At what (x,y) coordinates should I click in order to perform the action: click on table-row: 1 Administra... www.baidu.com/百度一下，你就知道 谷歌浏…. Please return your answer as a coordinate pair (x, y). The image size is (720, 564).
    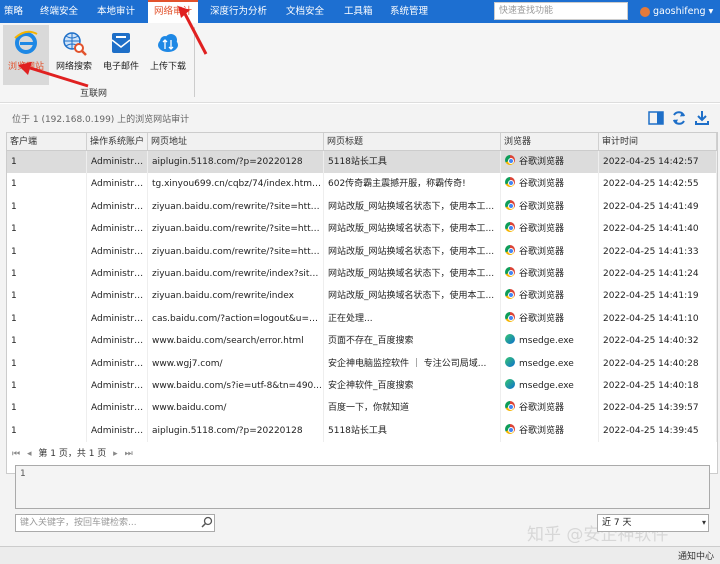
    Looking at the image, I should click on (362, 408).